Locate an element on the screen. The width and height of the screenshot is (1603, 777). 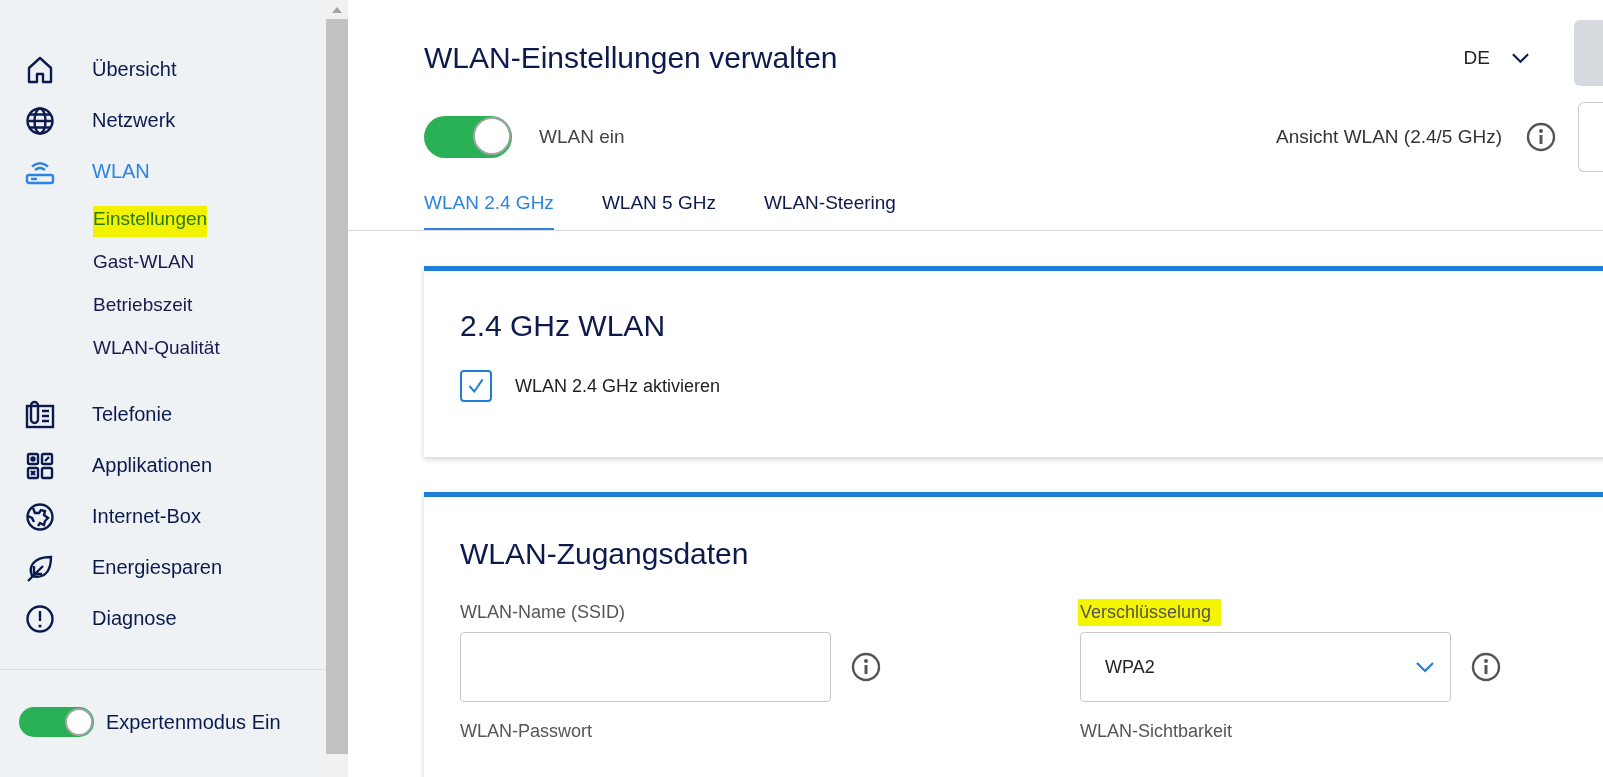
submenu-item: WLAN-Qualität is located at coordinates (156, 347).